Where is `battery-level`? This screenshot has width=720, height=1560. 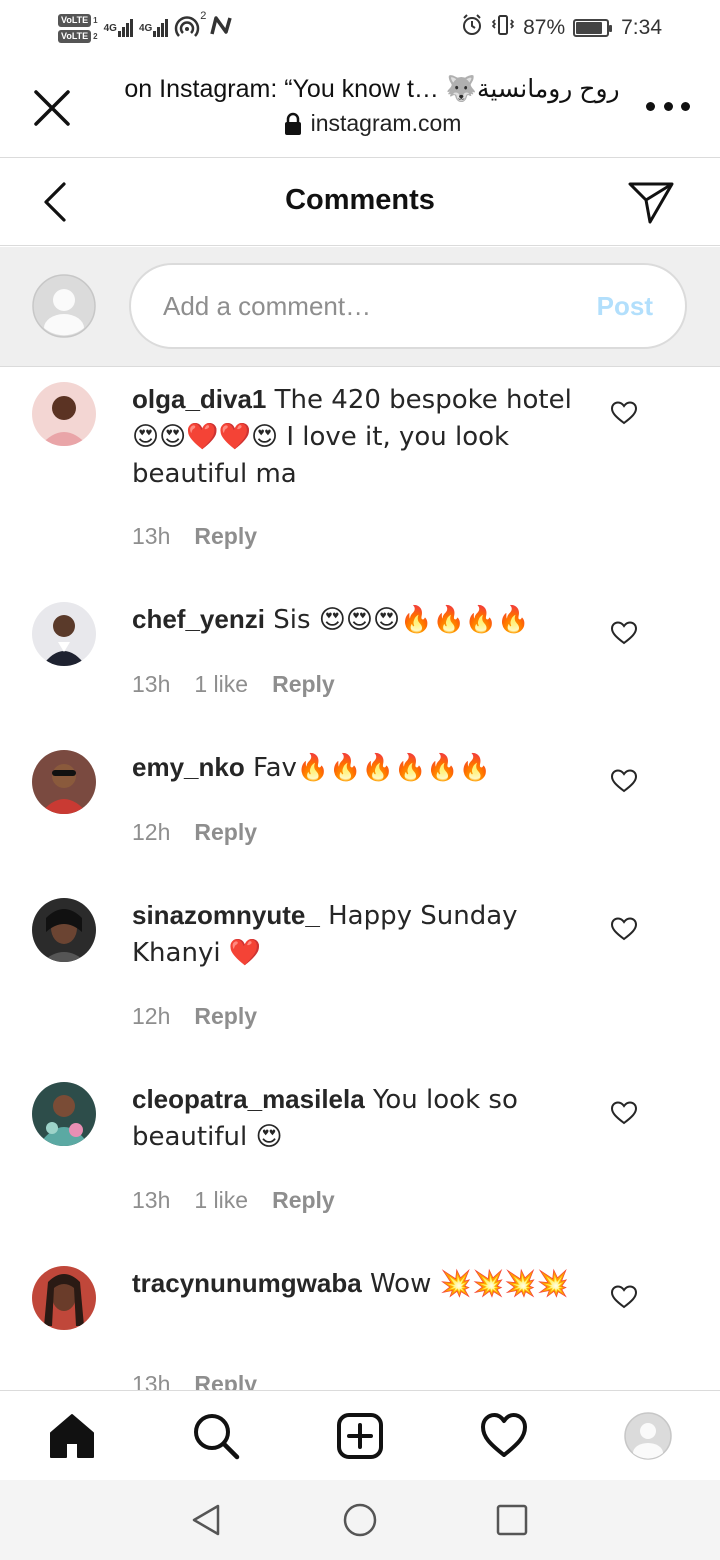 battery-level is located at coordinates (589, 28).